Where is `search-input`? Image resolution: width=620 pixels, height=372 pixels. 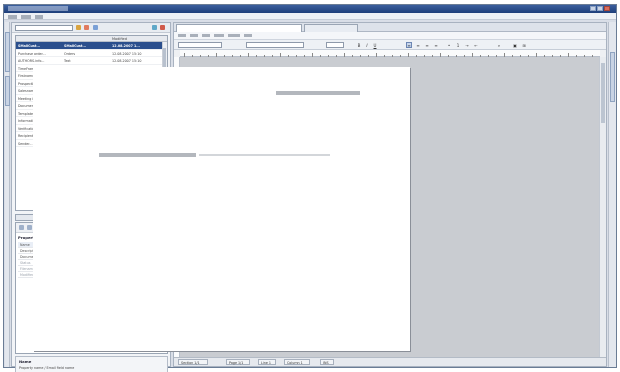
search-input is located at coordinates (44, 28).